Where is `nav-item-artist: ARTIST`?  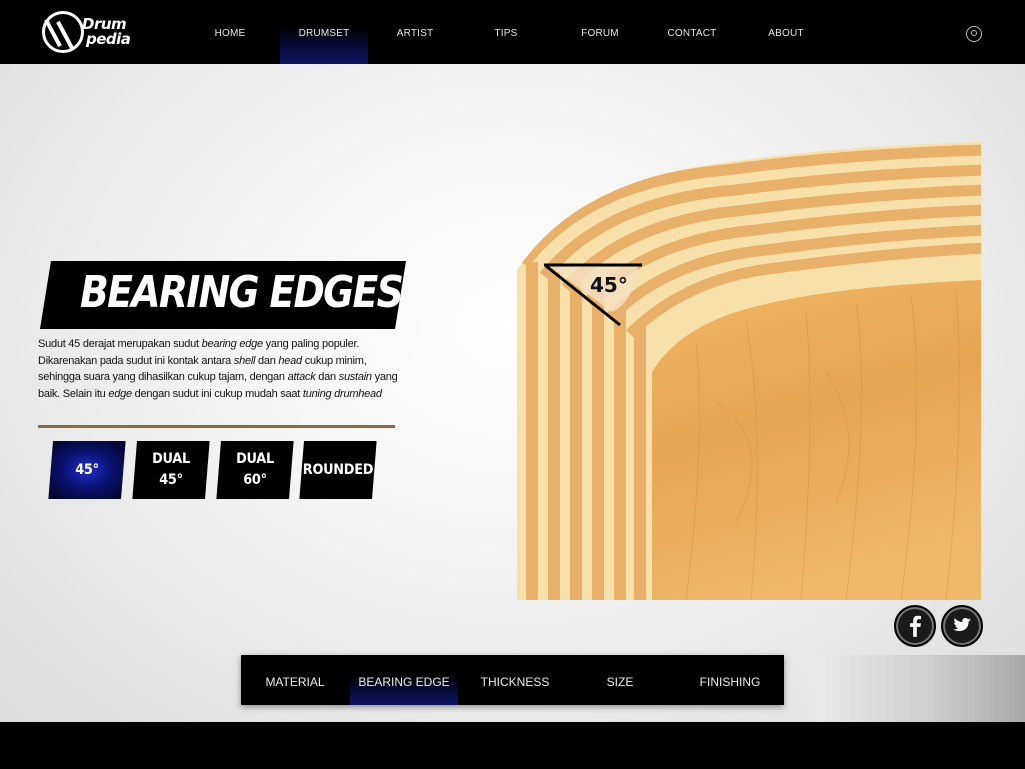 nav-item-artist: ARTIST is located at coordinates (415, 32).